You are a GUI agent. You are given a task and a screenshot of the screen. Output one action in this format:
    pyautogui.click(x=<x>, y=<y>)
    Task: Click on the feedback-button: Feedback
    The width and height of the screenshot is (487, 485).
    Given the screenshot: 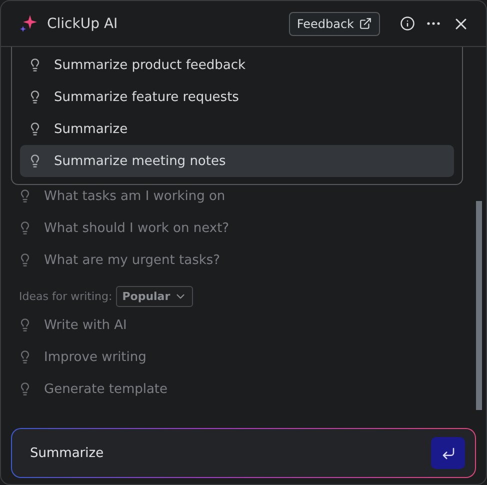 What is the action you would take?
    pyautogui.click(x=334, y=24)
    